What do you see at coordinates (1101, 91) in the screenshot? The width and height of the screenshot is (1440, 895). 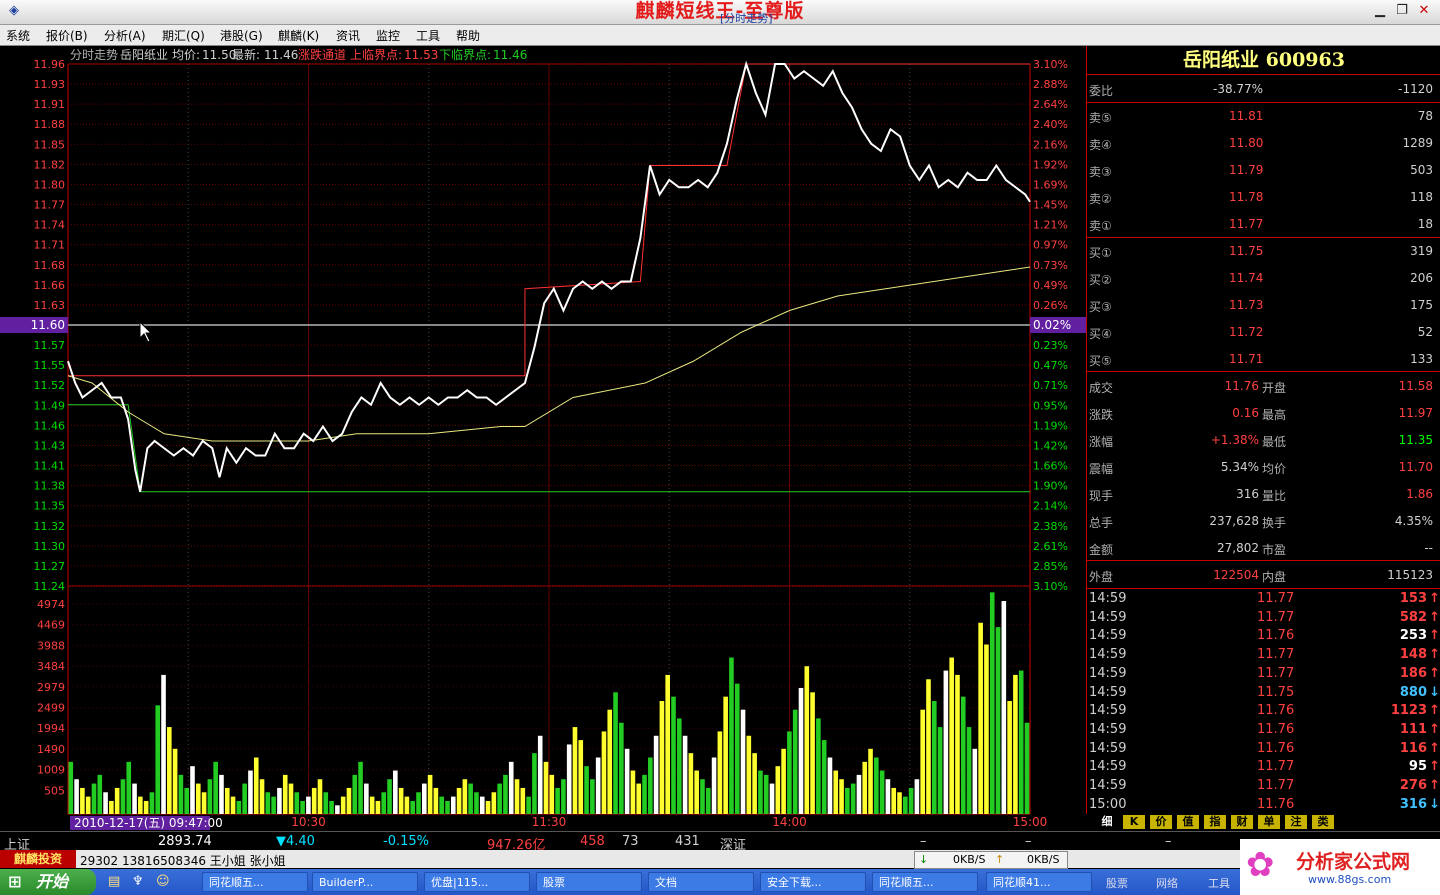 I see `weibi-label: 委比` at bounding box center [1101, 91].